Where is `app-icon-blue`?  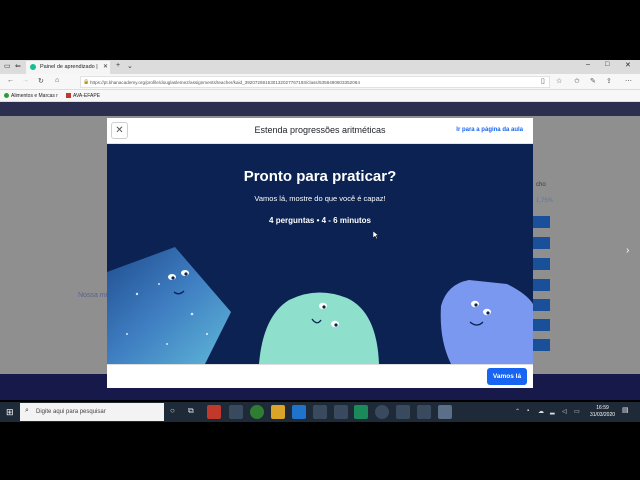
app-icon-blue is located at coordinates (445, 412).